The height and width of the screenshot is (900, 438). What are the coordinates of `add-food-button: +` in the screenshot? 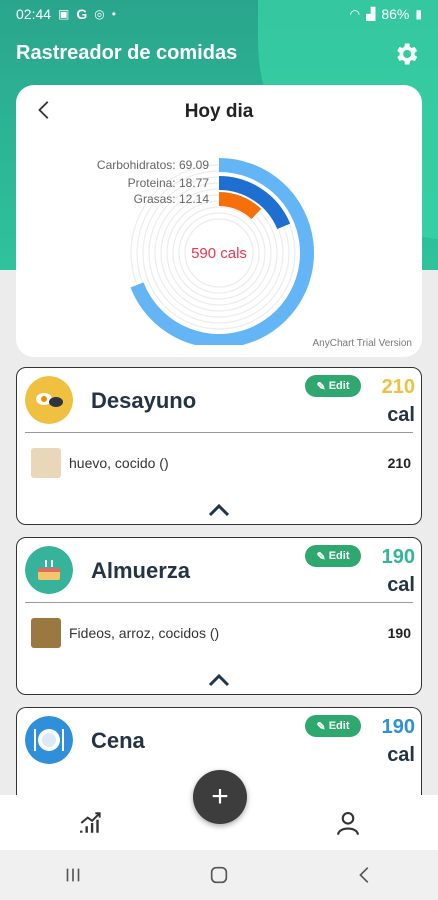 It's located at (220, 797).